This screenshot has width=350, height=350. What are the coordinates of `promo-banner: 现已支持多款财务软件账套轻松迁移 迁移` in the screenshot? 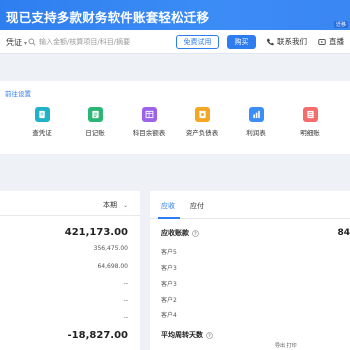 It's located at (175, 15).